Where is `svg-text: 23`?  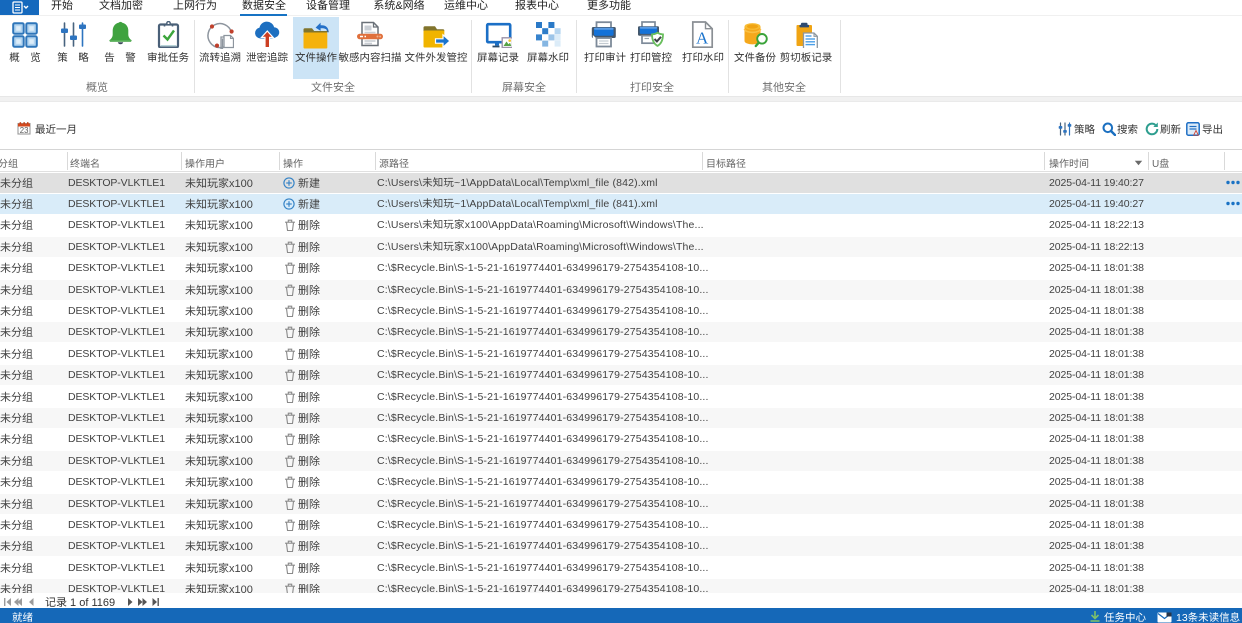
svg-text: 23 is located at coordinates (24, 130).